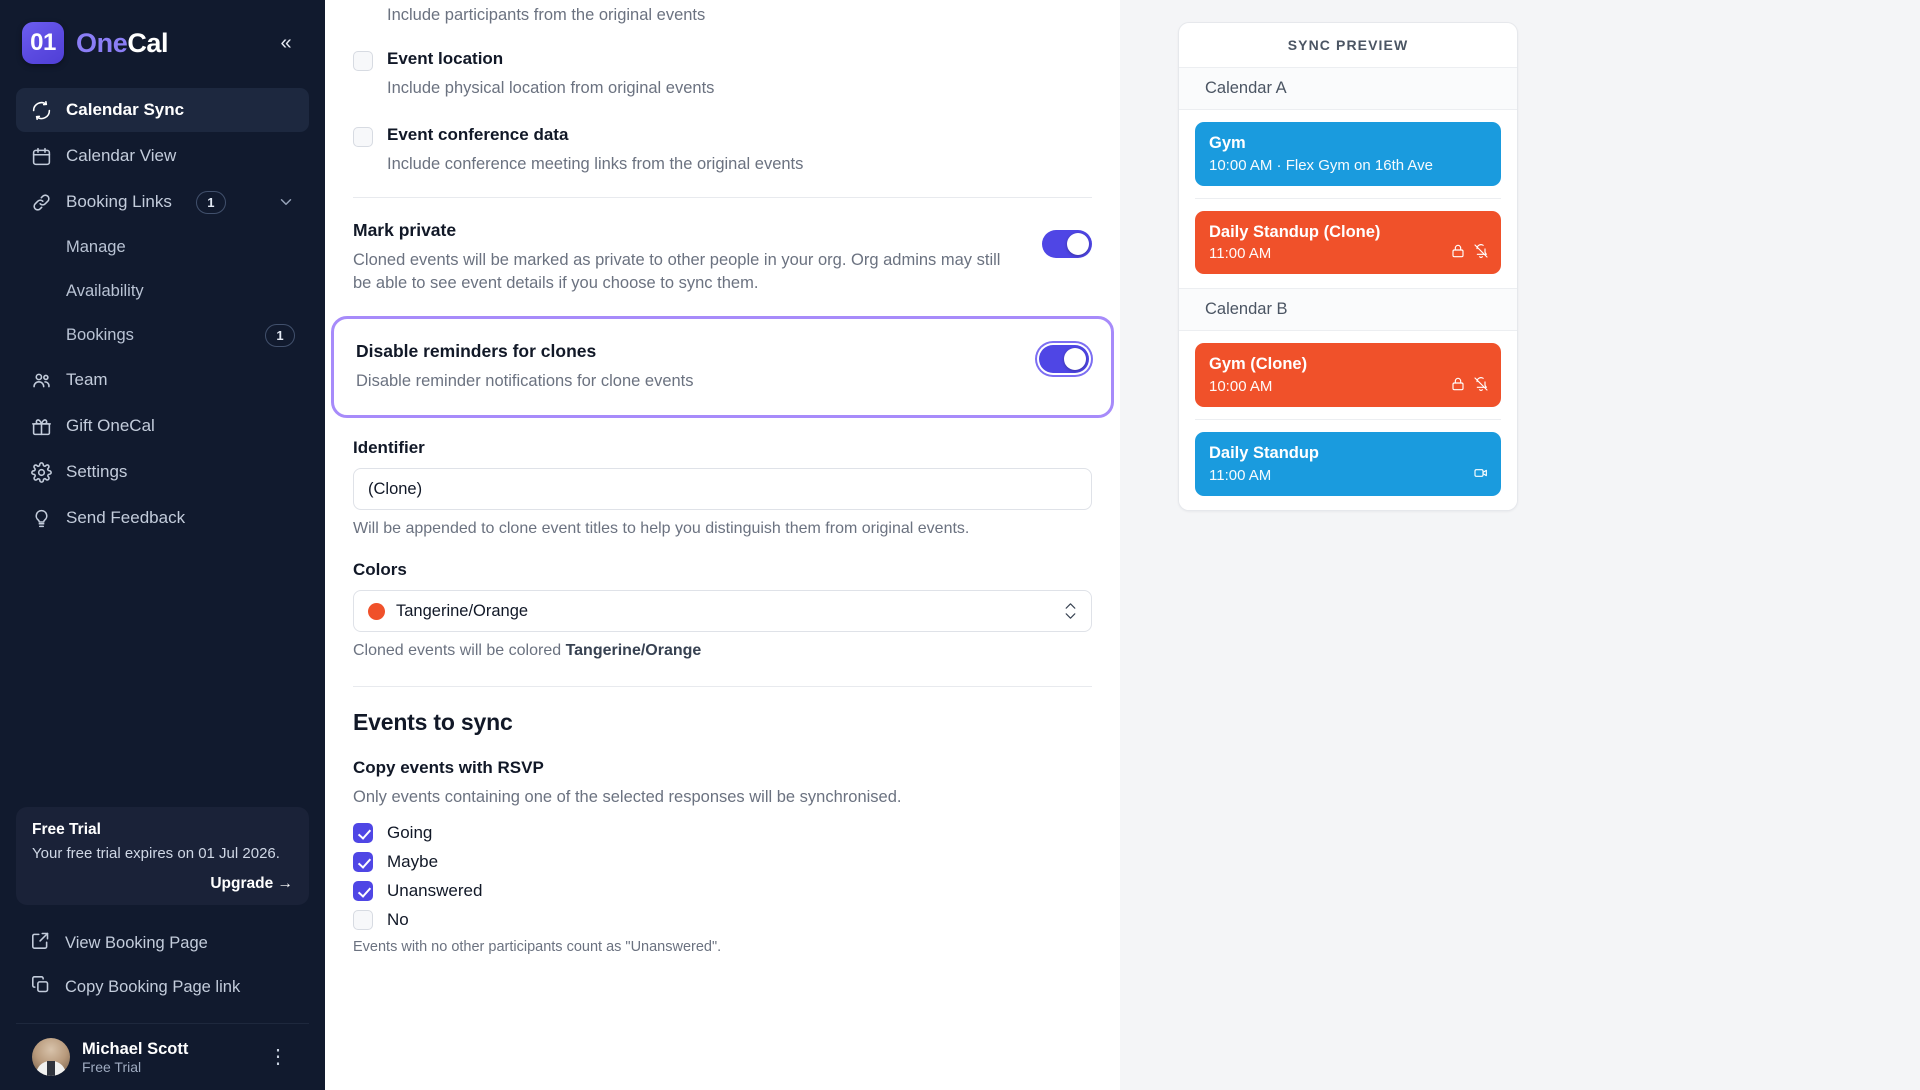 The height and width of the screenshot is (1090, 1920). What do you see at coordinates (363, 920) in the screenshot?
I see `rsvp-no-checkbox` at bounding box center [363, 920].